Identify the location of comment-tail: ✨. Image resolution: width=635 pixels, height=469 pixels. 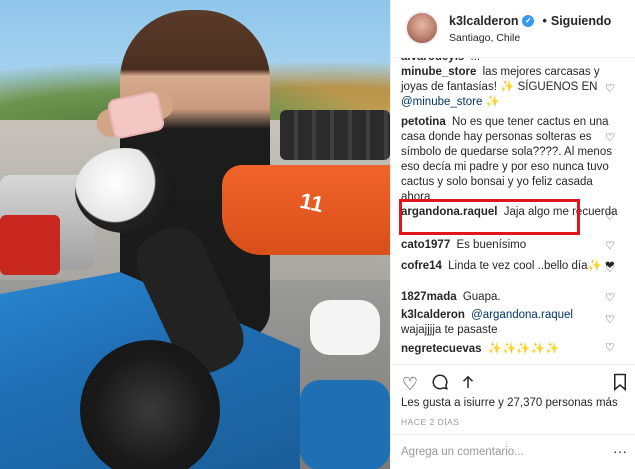
(492, 102).